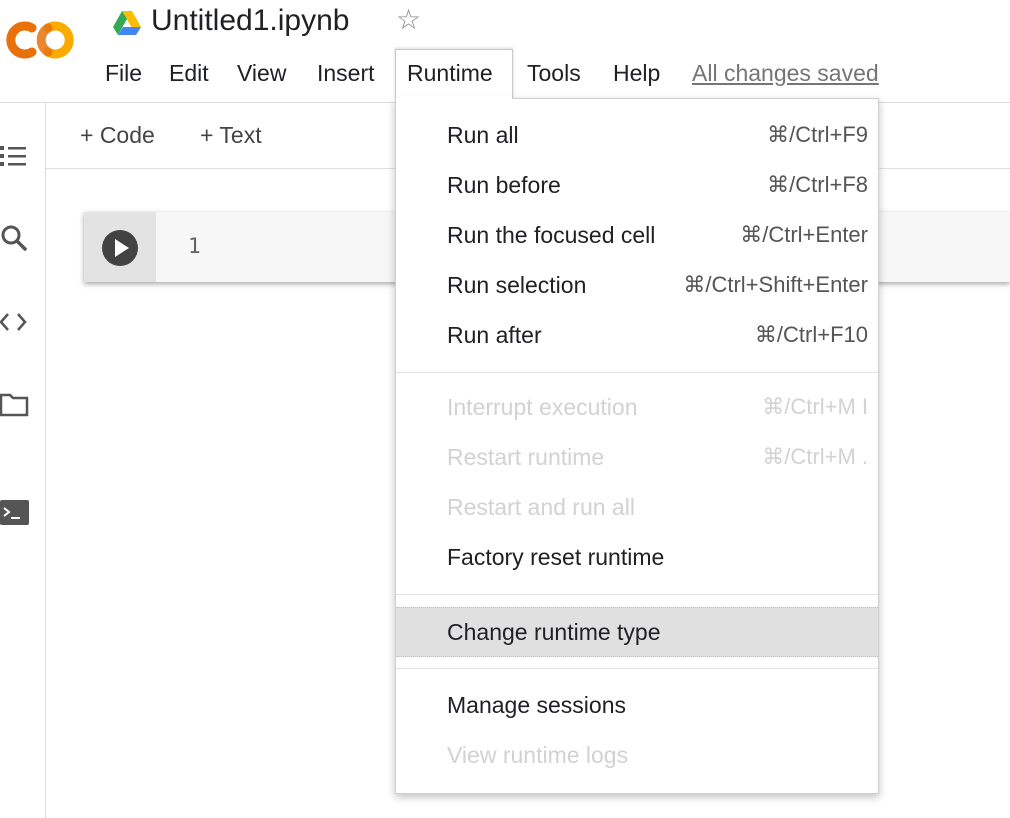  Describe the element at coordinates (538, 755) in the screenshot. I see `menu-item-label: View runtime logs` at that location.